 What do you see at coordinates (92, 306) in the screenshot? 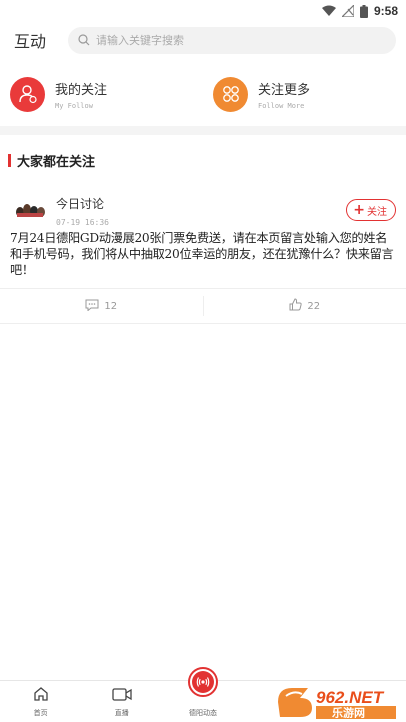
I see `comment-icon` at bounding box center [92, 306].